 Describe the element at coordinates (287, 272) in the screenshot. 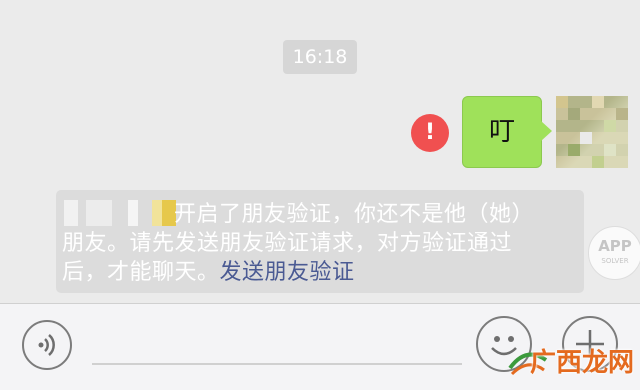

I see `send-verification-link: 发送朋友验证` at that location.